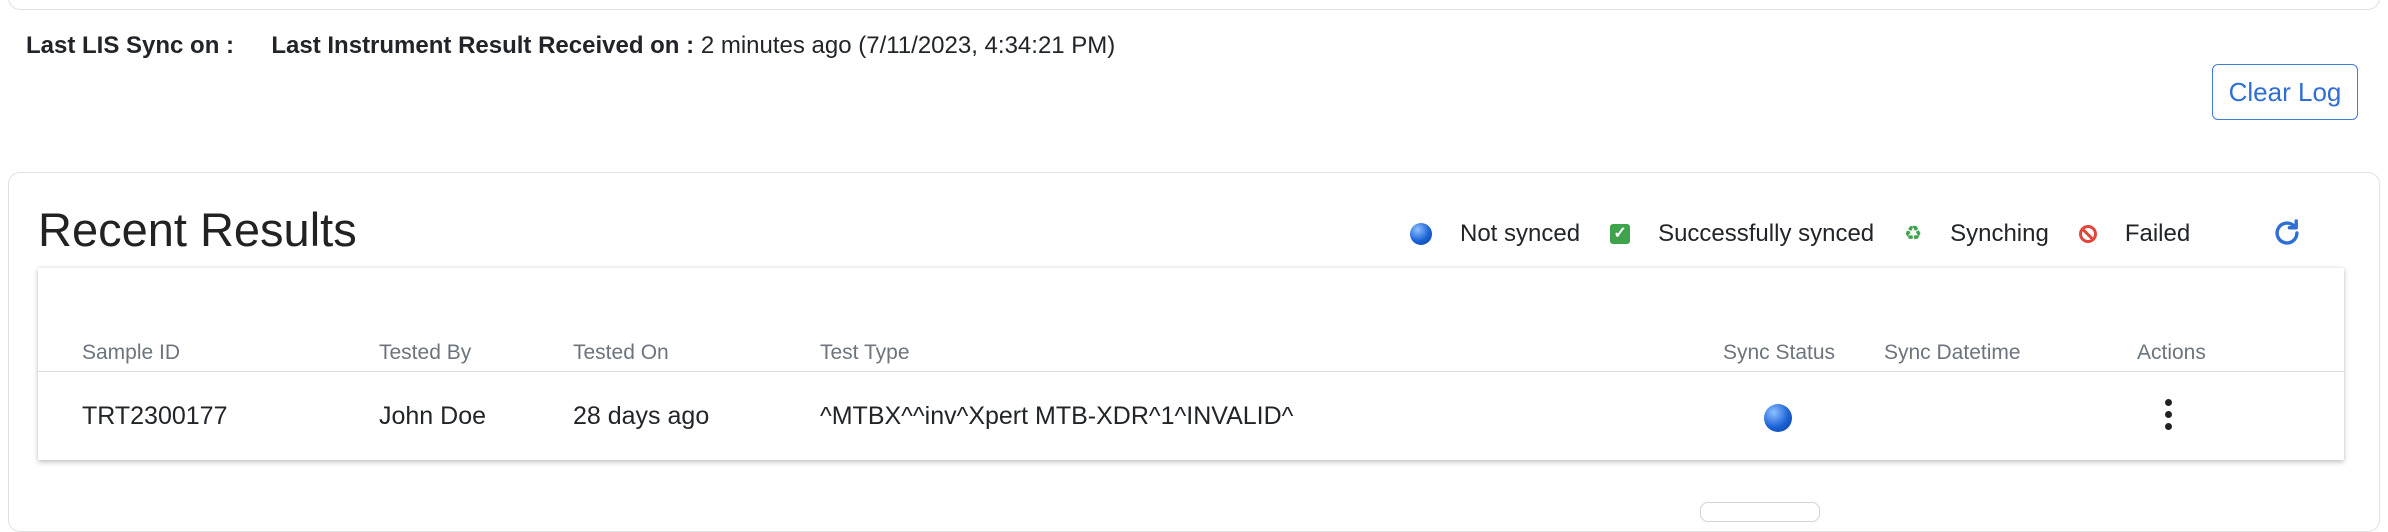 The height and width of the screenshot is (532, 2388). I want to click on last-lis-sync-label: Last LIS Sync on :, so click(130, 45).